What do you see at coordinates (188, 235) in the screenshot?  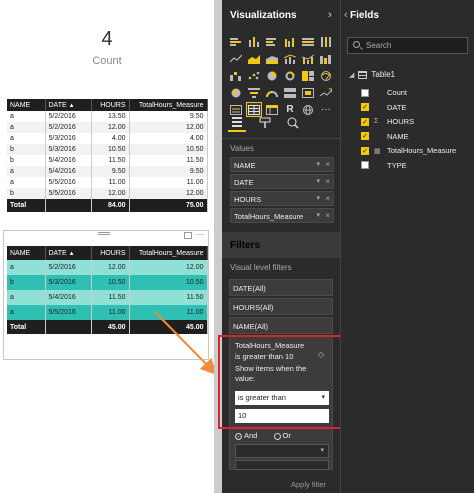 I see `focus-mode-icon` at bounding box center [188, 235].